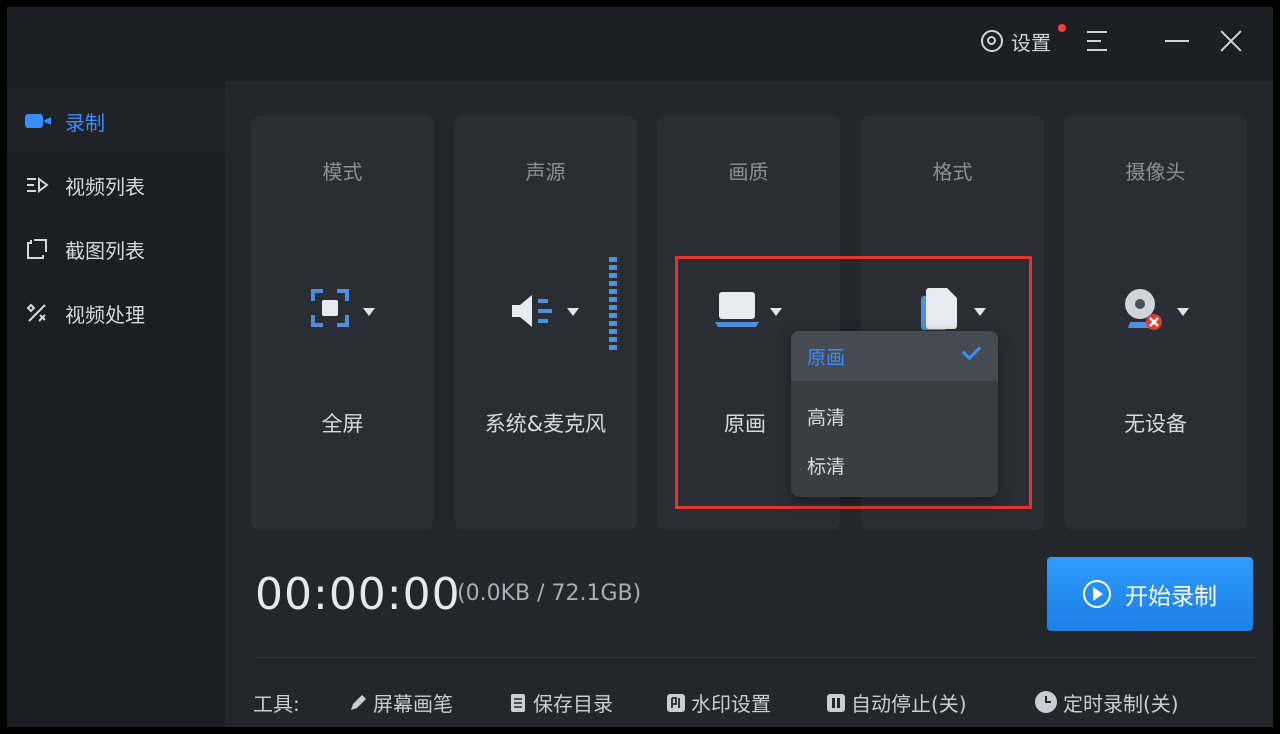 The width and height of the screenshot is (1280, 734). I want to click on card-header: 画质, so click(748, 172).